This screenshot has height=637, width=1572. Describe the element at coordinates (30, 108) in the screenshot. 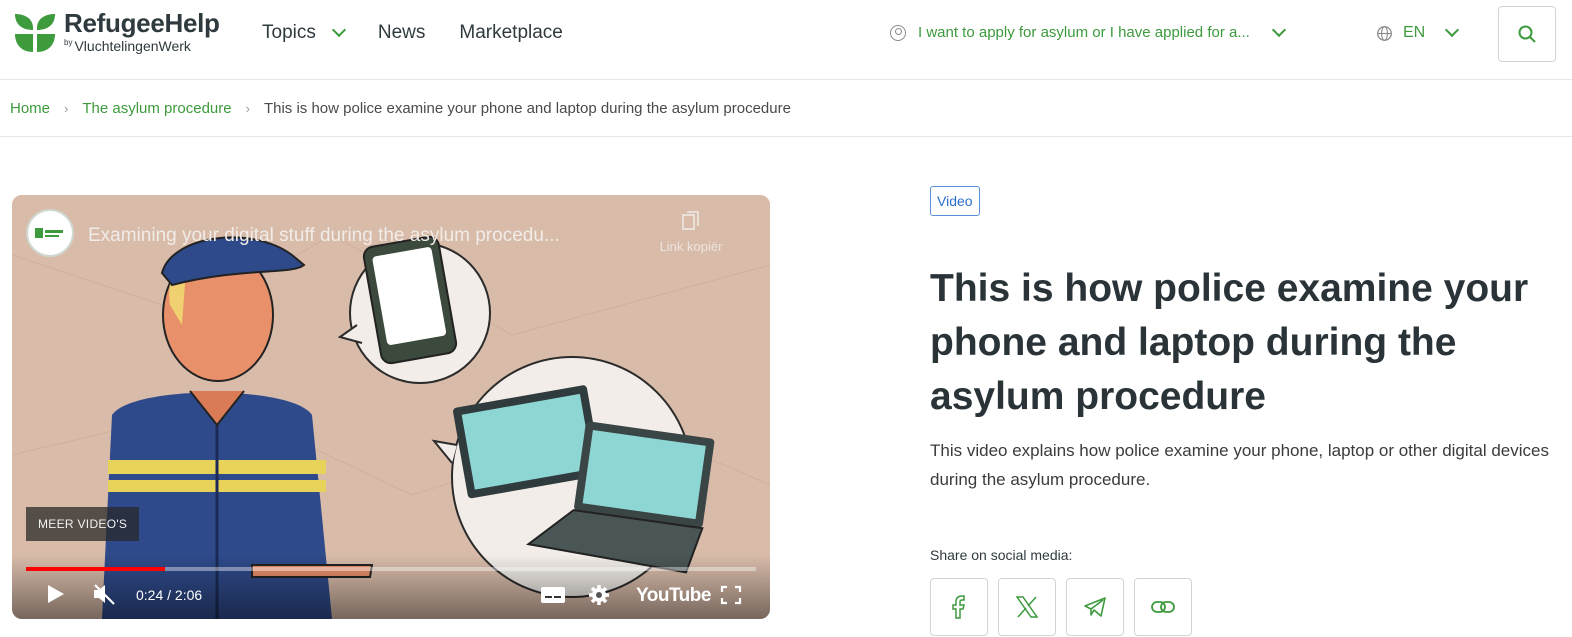

I see `breadcrumb-home: Home` at that location.